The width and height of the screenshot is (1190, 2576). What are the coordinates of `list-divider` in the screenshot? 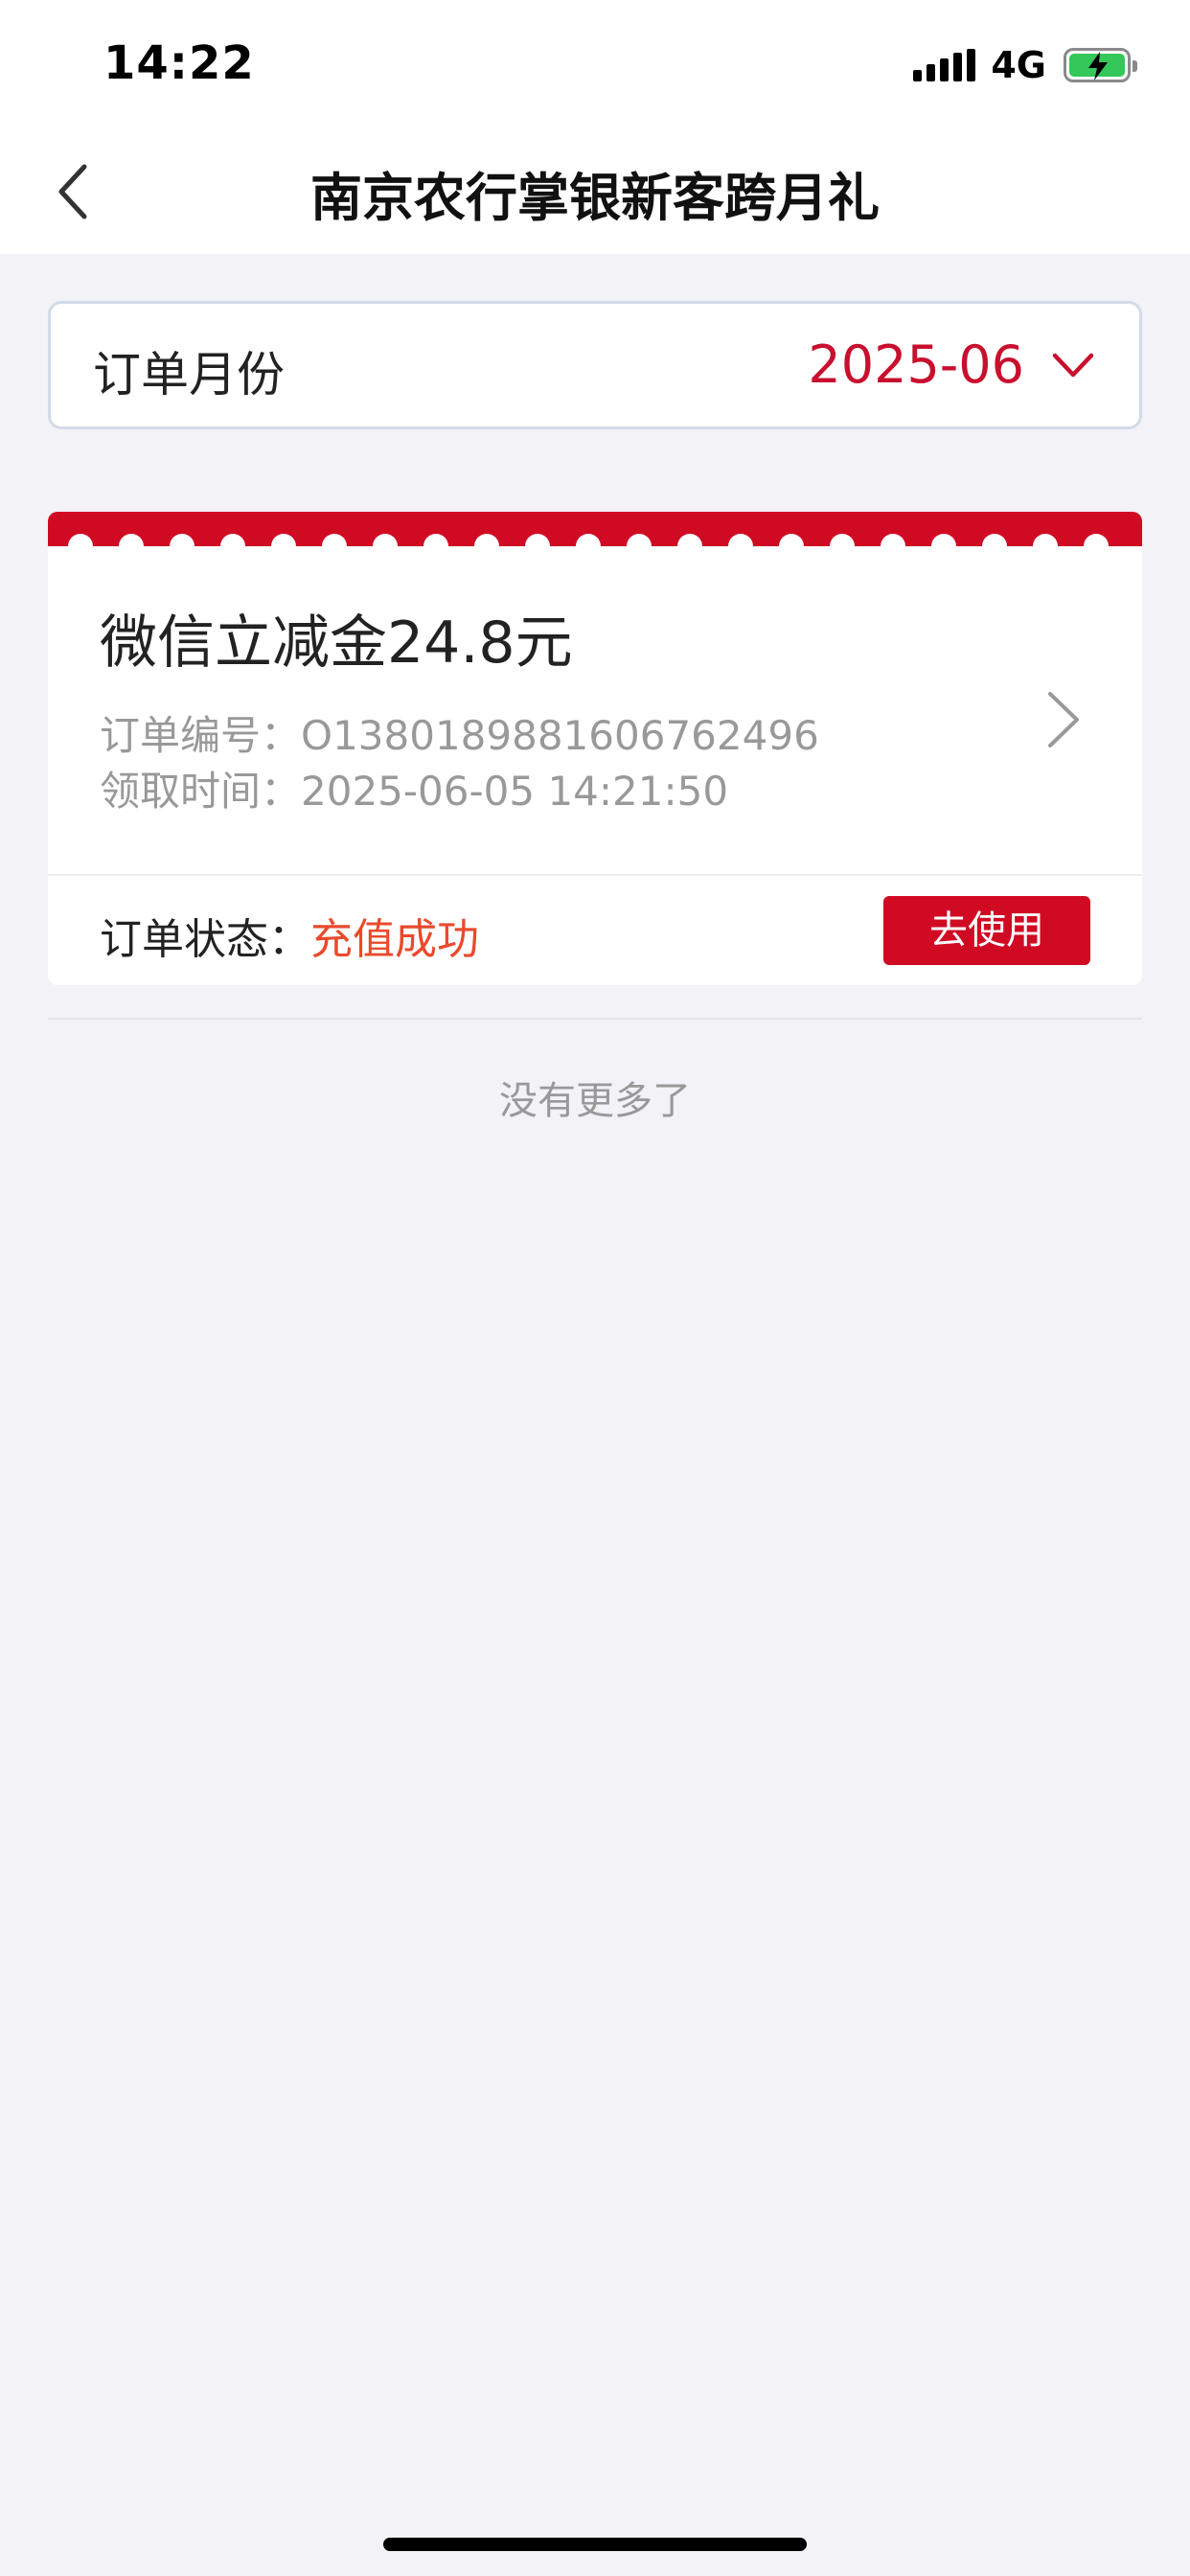 It's located at (595, 1019).